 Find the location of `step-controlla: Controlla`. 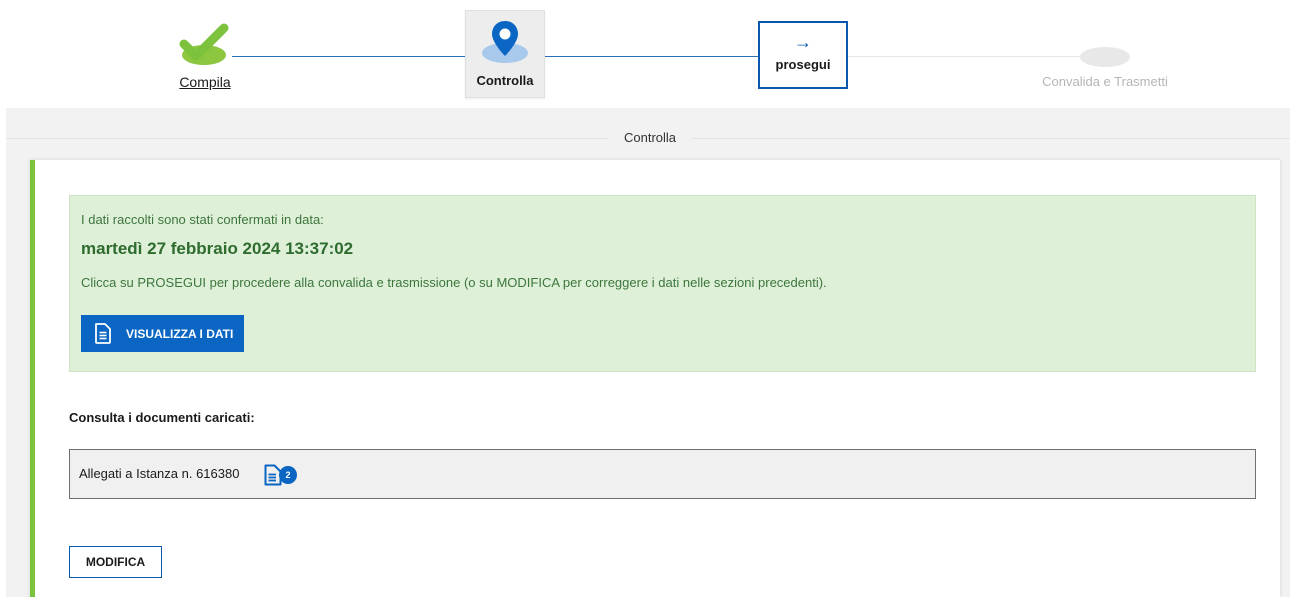

step-controlla: Controlla is located at coordinates (505, 54).